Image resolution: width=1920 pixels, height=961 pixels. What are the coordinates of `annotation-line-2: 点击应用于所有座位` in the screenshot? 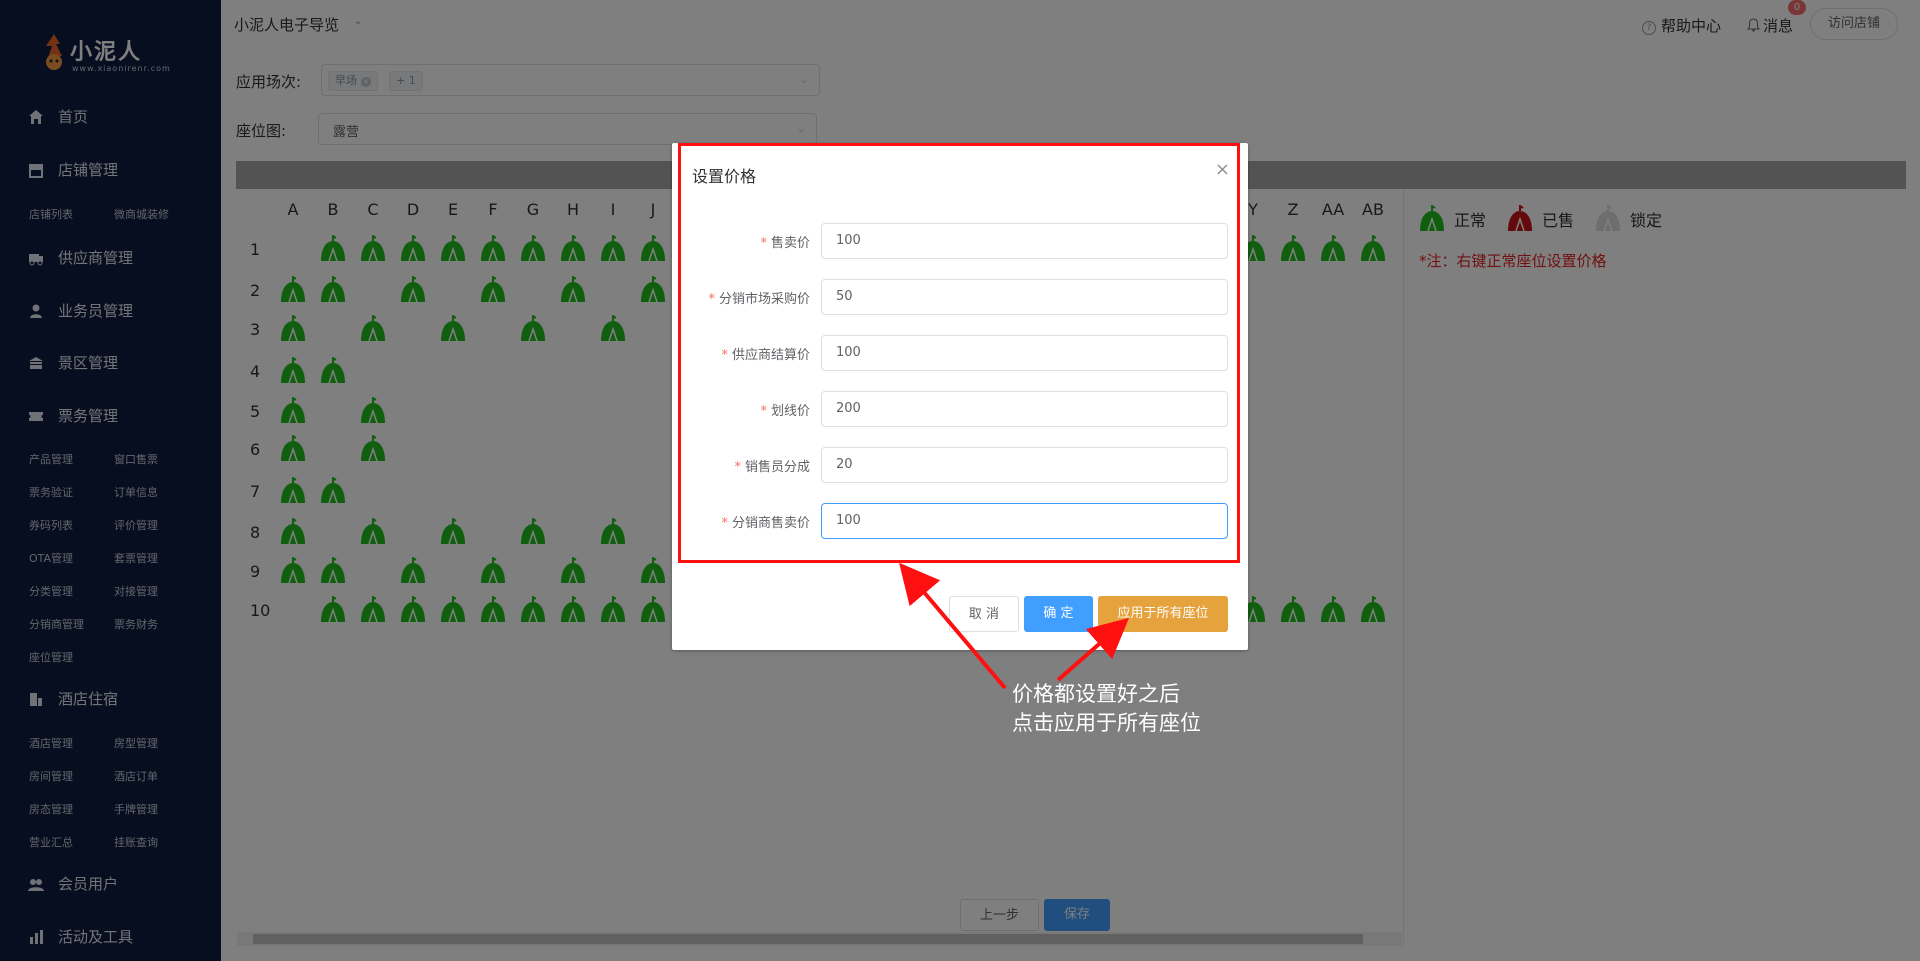 It's located at (1106, 723).